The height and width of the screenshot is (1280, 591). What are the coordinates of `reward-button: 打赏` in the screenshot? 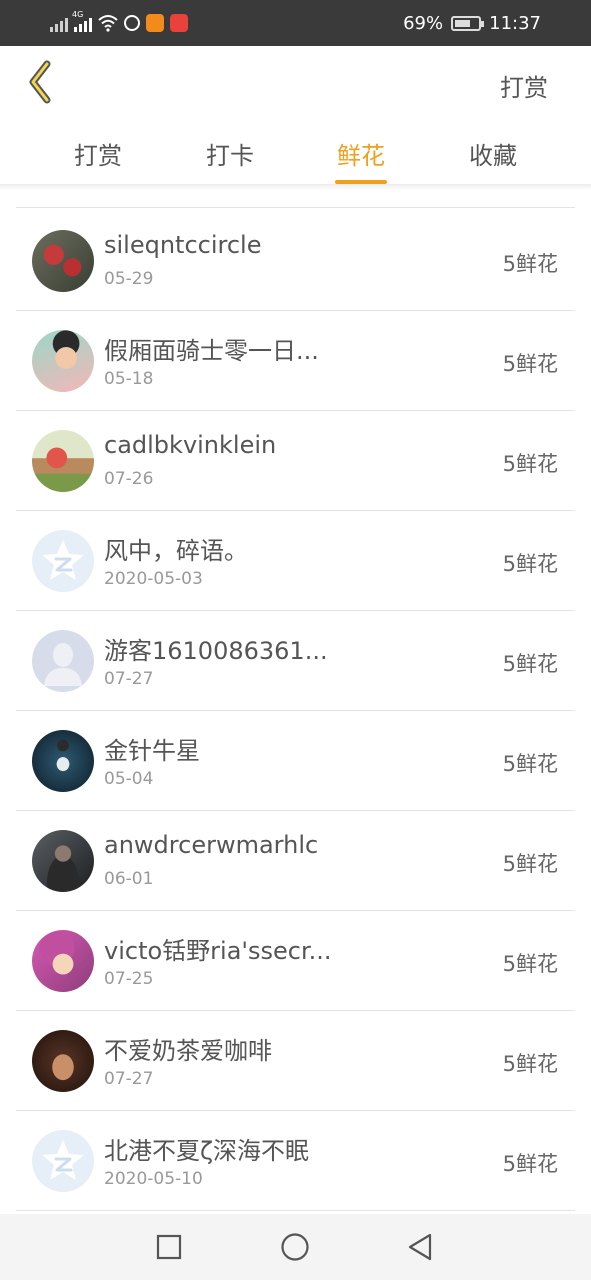 It's located at (524, 85).